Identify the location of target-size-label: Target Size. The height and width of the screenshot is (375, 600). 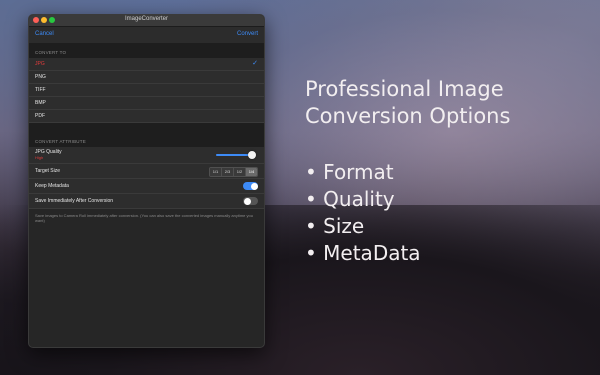
(48, 171).